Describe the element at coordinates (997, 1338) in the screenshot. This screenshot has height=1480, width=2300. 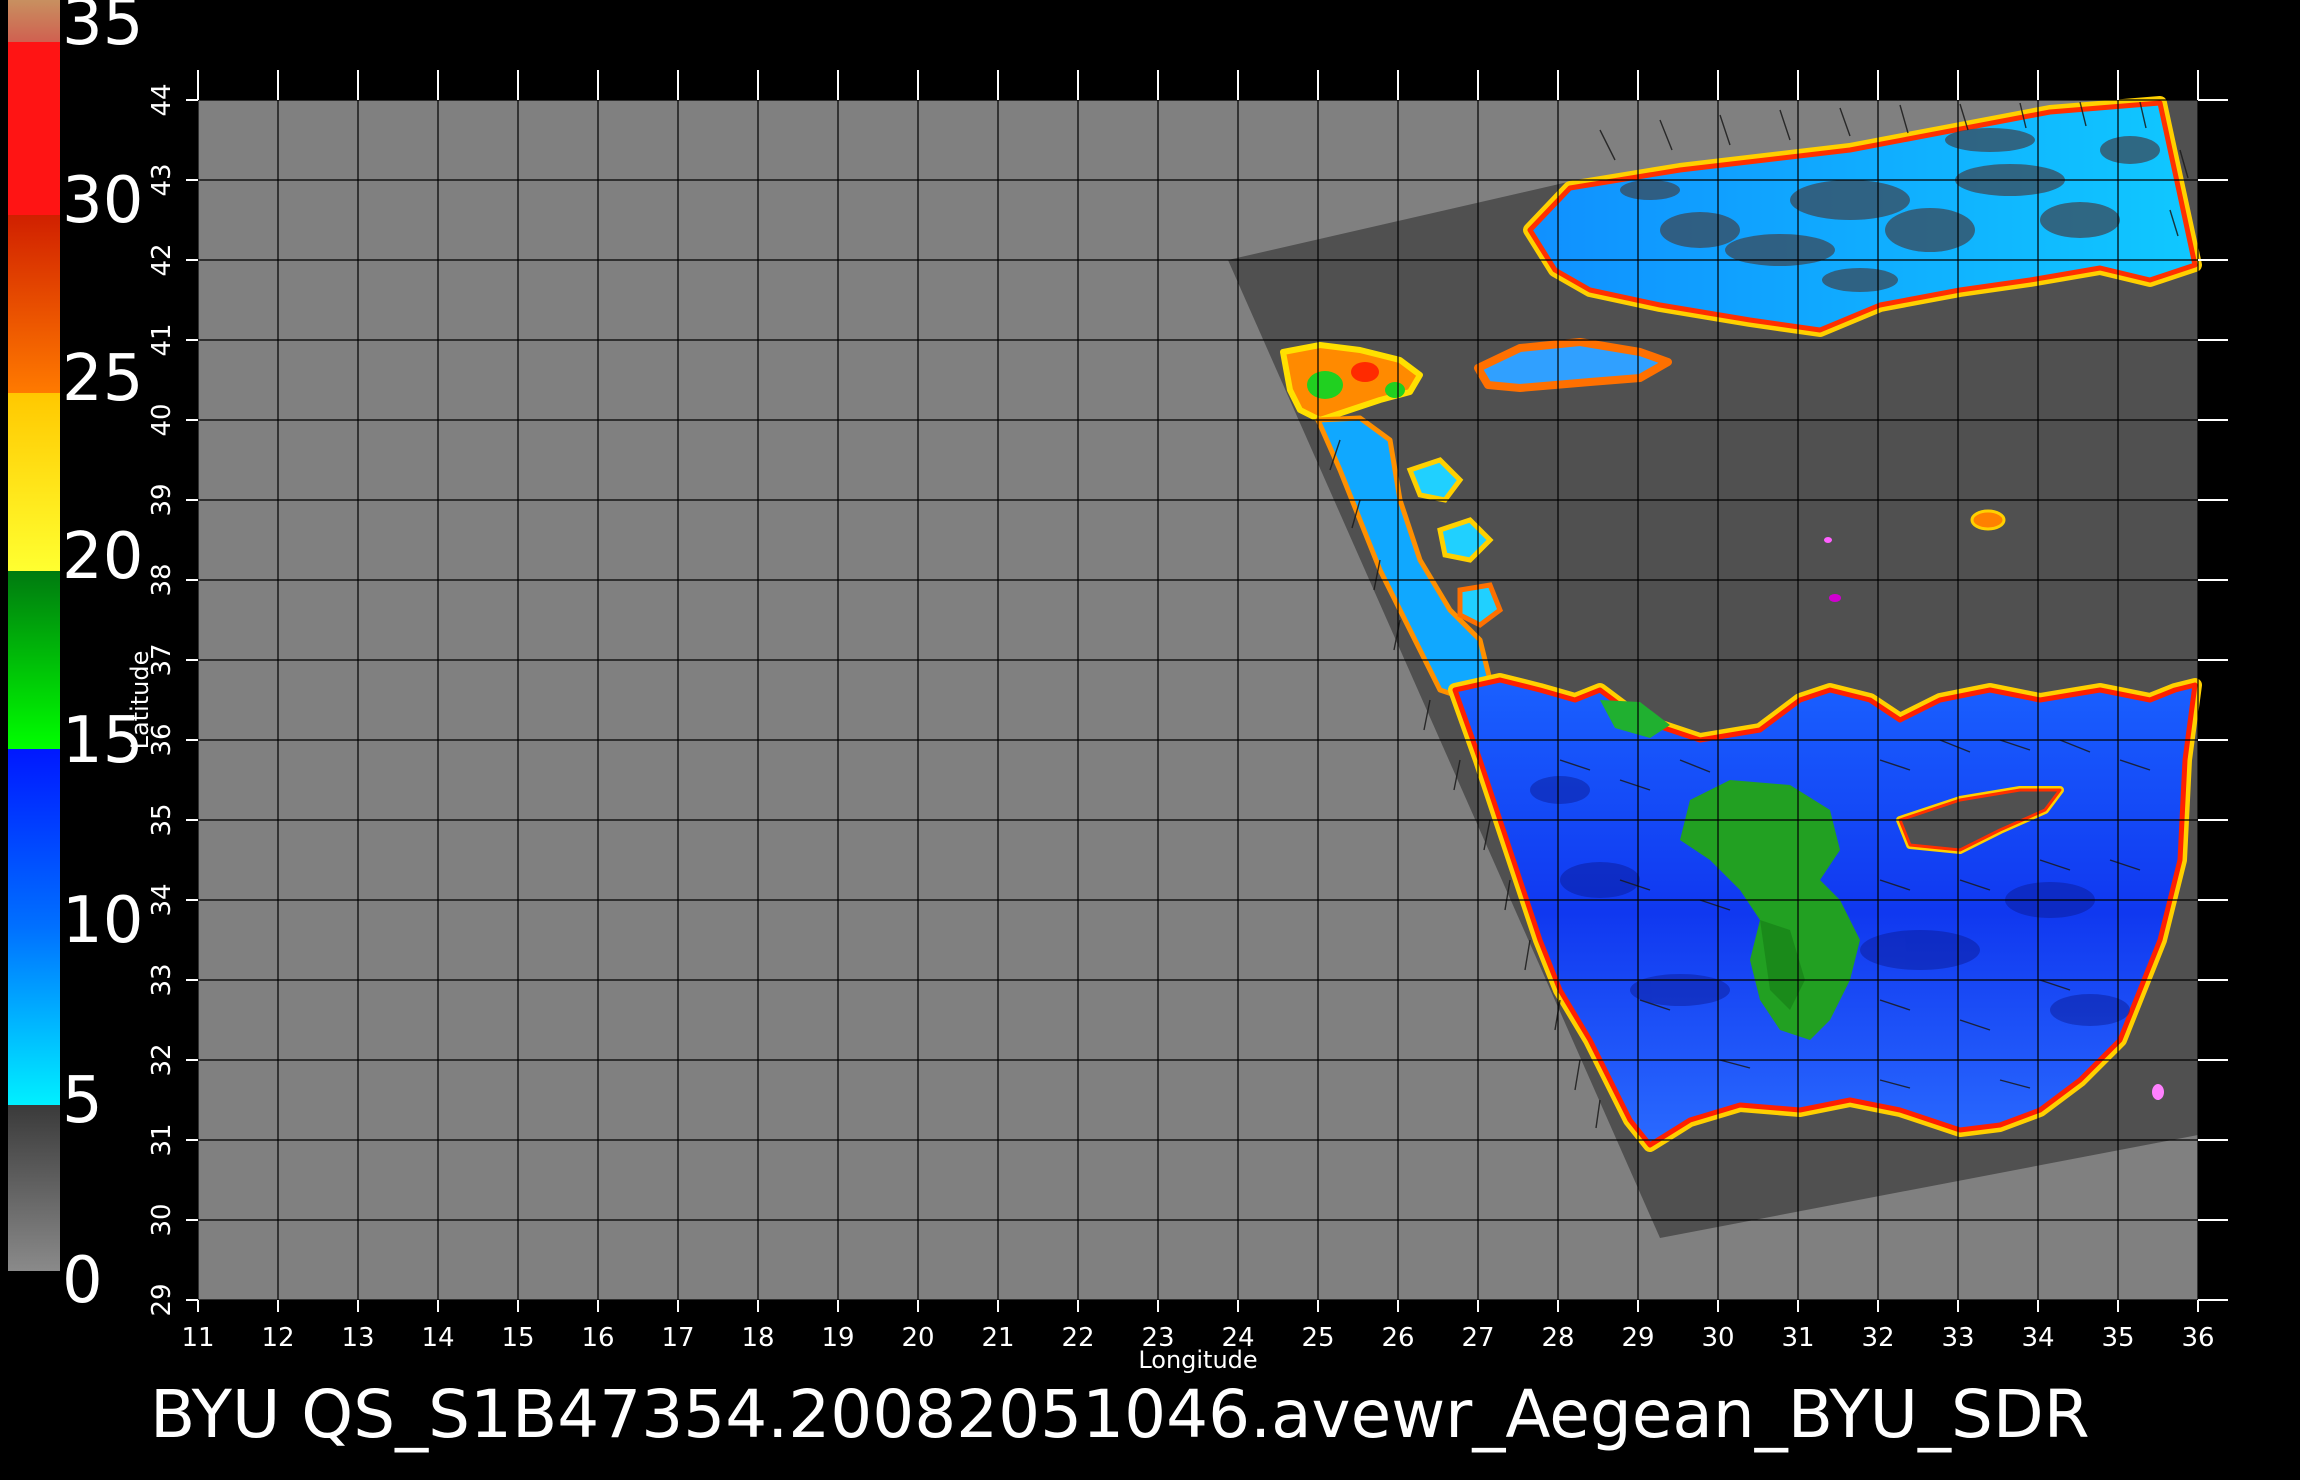
I see `x-tick-label-21: 21` at that location.